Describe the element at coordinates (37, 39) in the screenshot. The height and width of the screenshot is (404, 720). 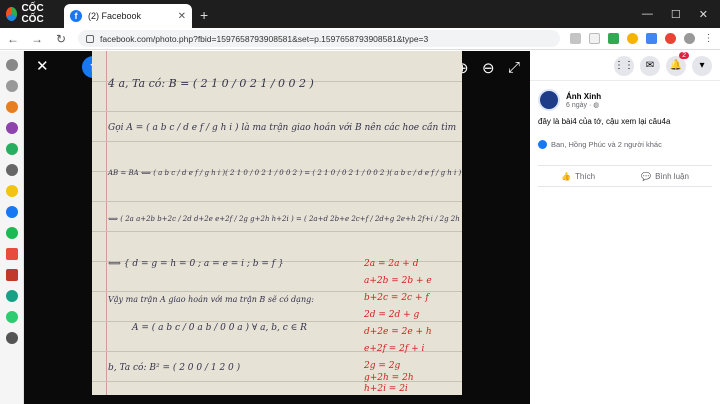
I see `forward-arrow-icon: →` at that location.